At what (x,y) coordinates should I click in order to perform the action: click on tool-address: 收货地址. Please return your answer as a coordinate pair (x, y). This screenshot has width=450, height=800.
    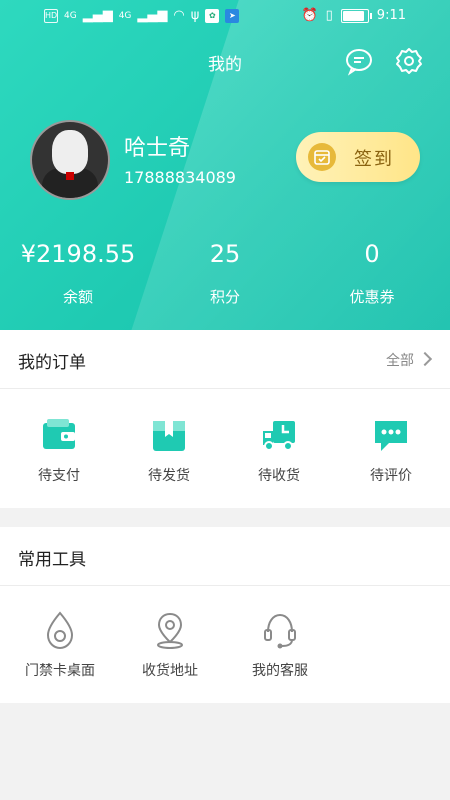
    Looking at the image, I should click on (170, 645).